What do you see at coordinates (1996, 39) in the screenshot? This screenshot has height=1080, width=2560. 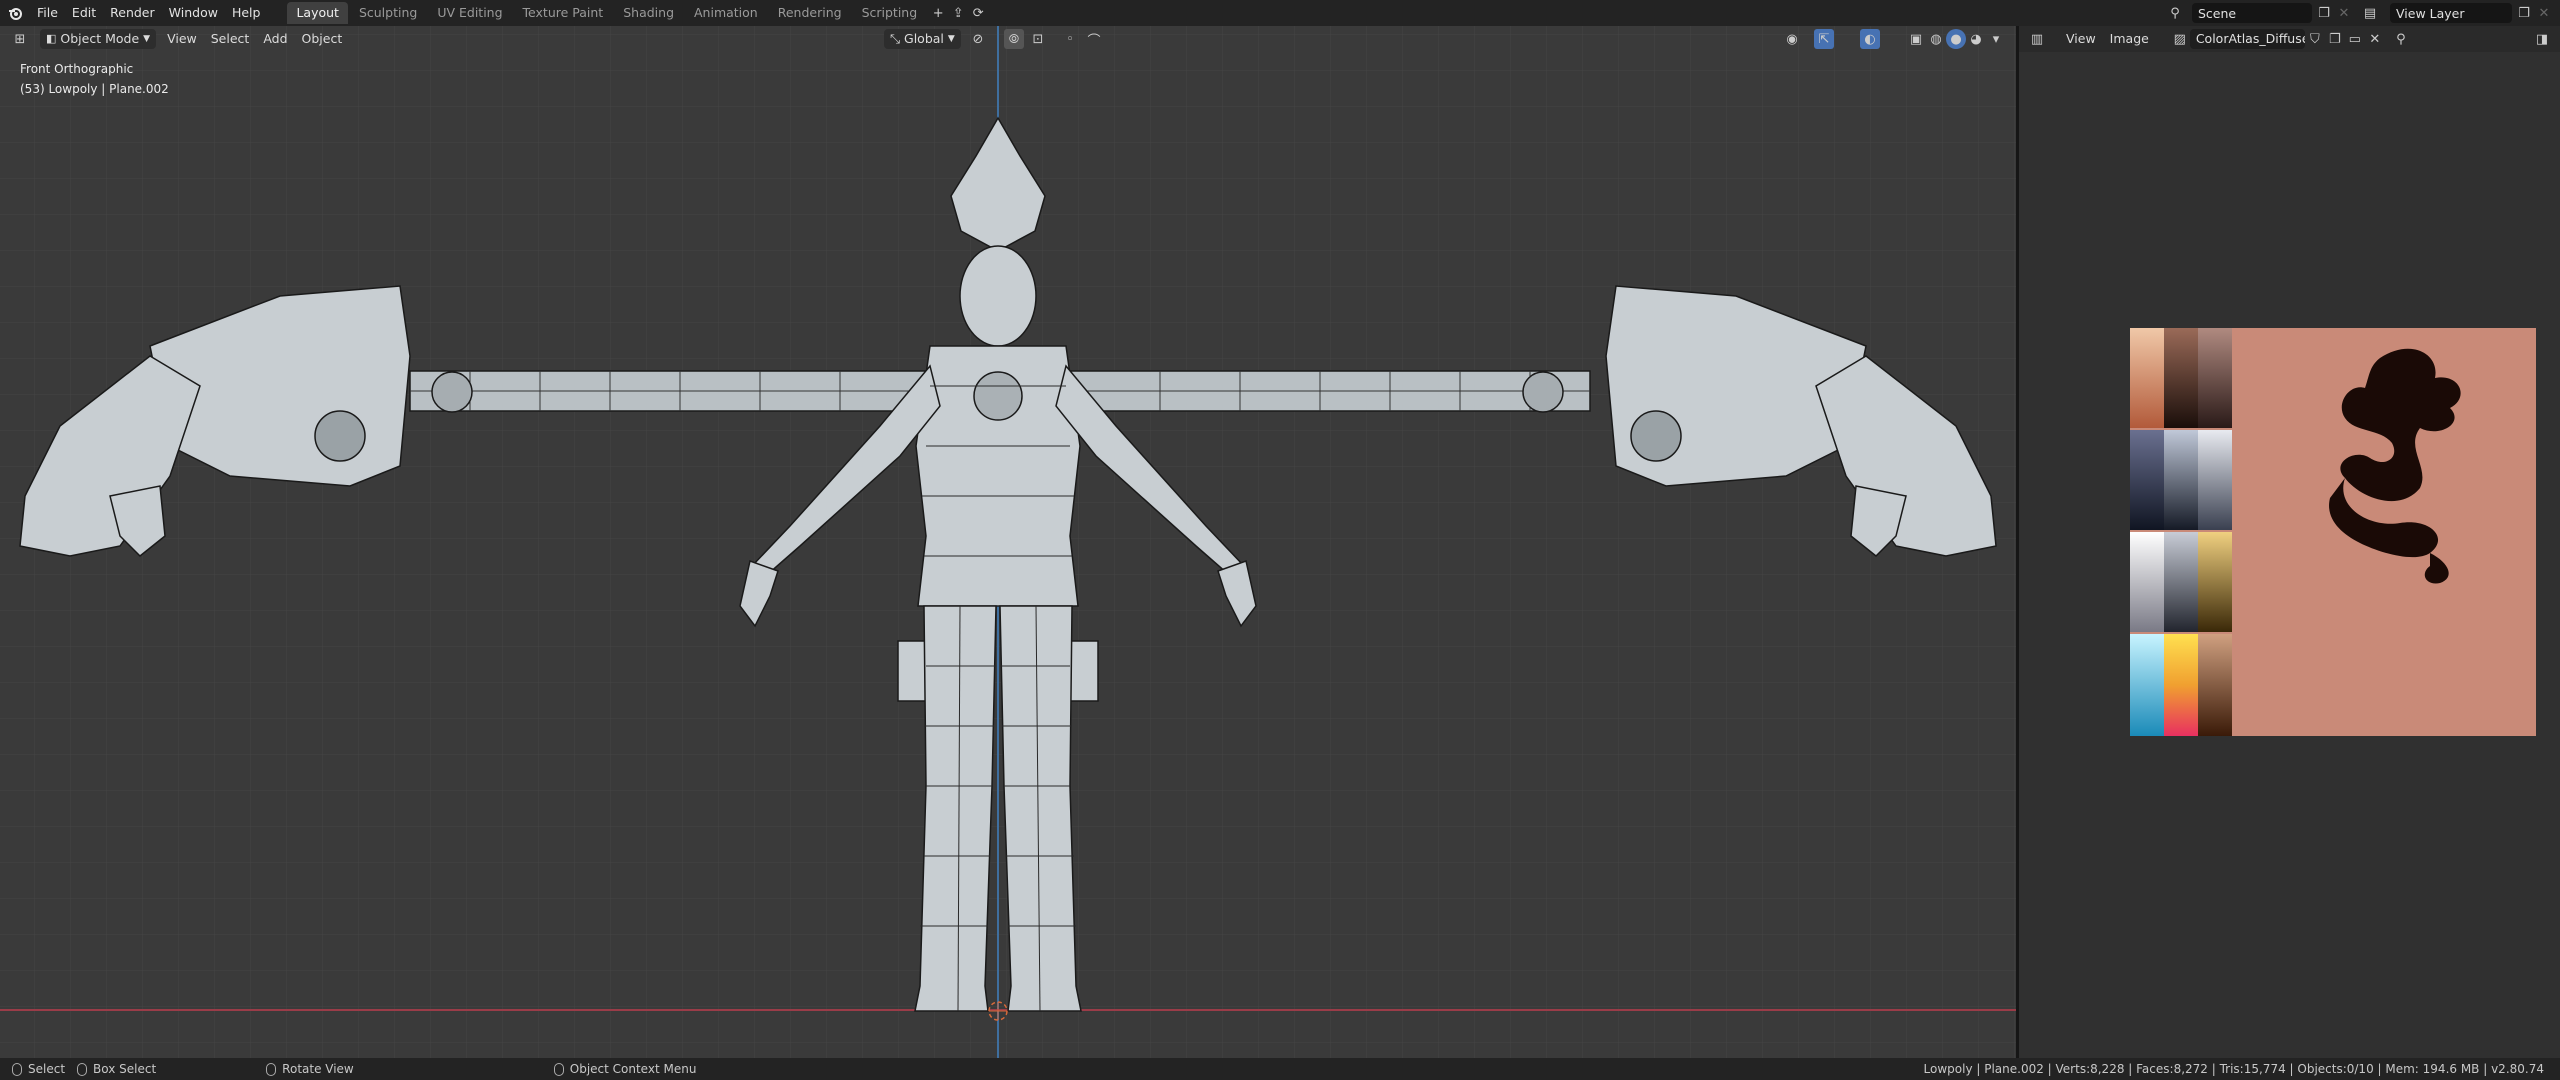 I see `chevron-down-icon: ▾` at bounding box center [1996, 39].